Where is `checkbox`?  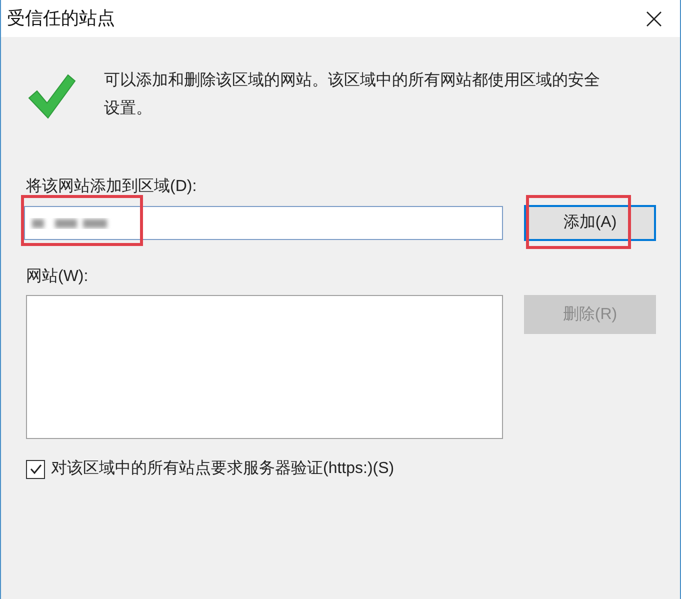
checkbox is located at coordinates (35, 469).